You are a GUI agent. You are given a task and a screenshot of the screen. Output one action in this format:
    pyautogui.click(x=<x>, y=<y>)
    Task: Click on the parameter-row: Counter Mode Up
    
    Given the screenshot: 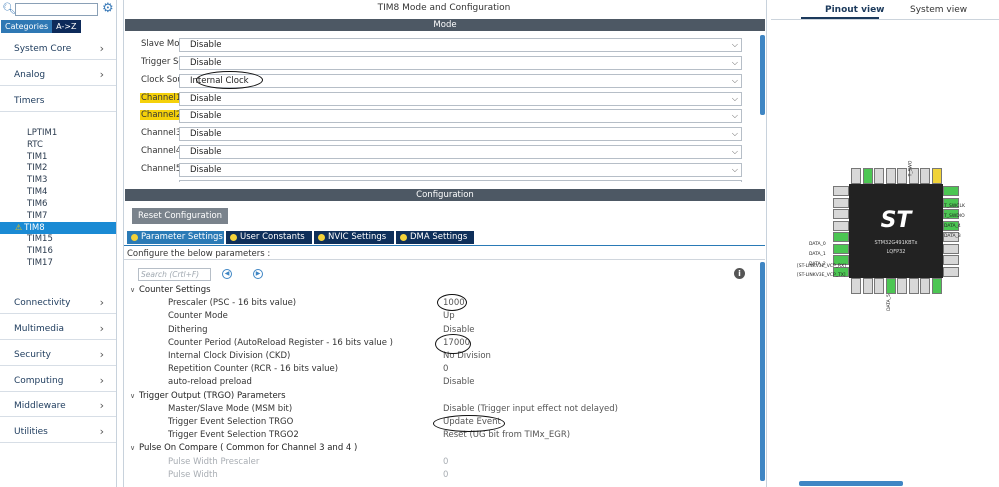 What is the action you would take?
    pyautogui.click(x=439, y=317)
    